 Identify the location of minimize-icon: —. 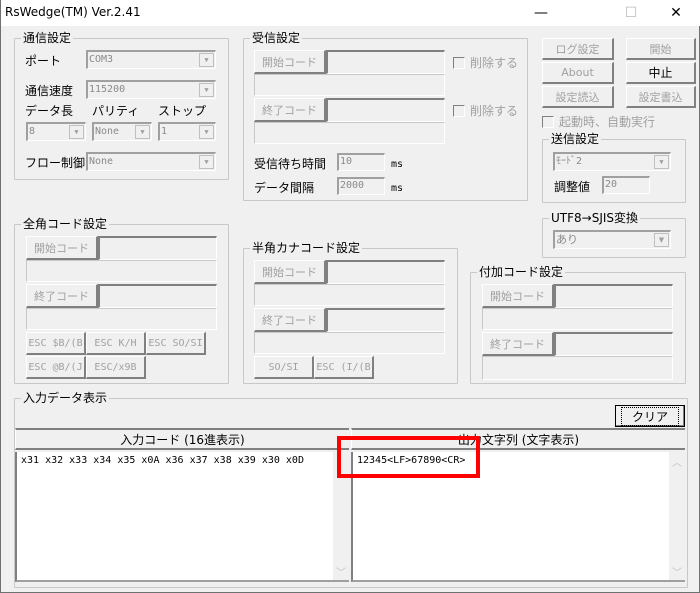
(541, 13).